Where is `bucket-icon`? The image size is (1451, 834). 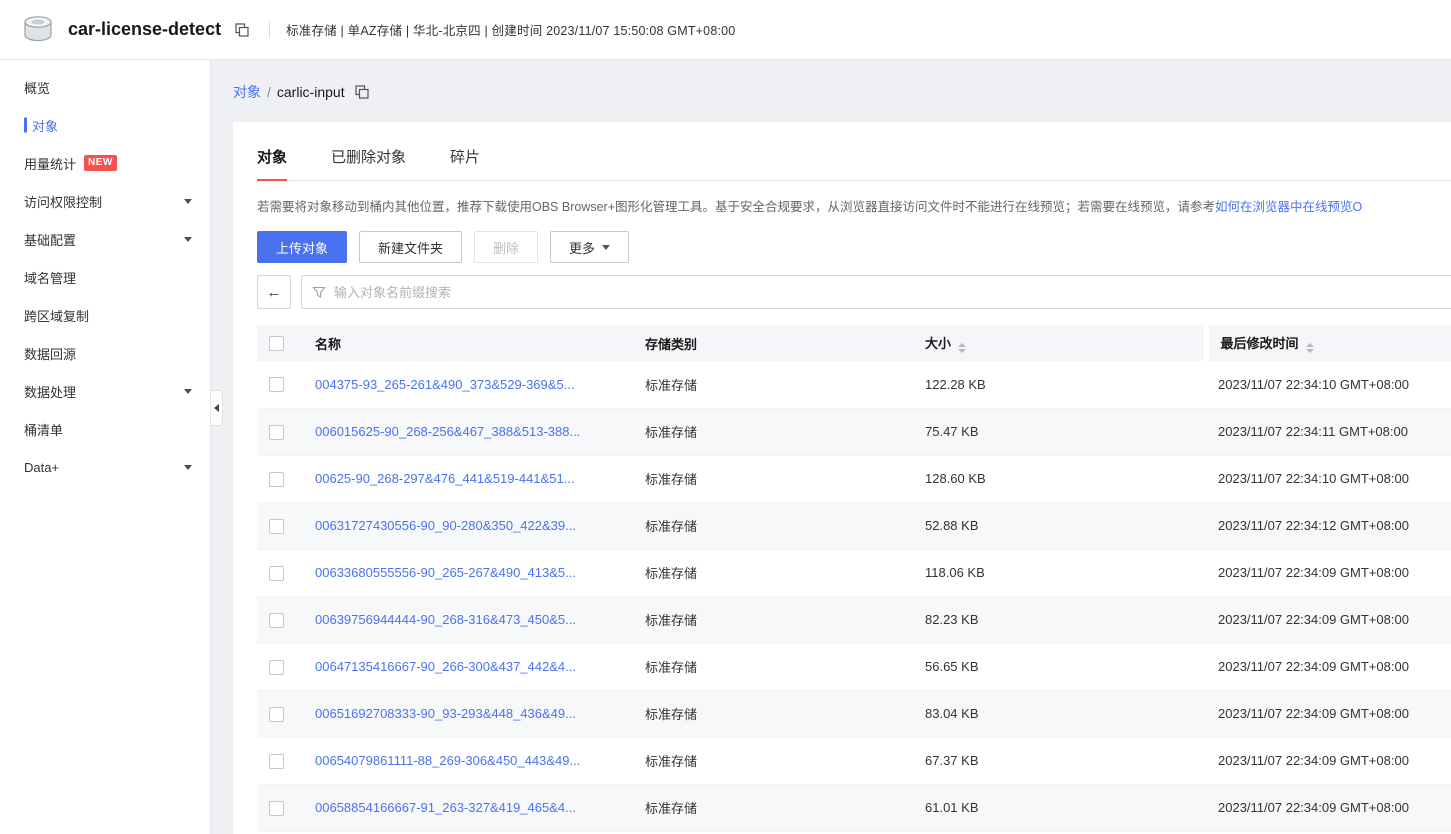 bucket-icon is located at coordinates (38, 30).